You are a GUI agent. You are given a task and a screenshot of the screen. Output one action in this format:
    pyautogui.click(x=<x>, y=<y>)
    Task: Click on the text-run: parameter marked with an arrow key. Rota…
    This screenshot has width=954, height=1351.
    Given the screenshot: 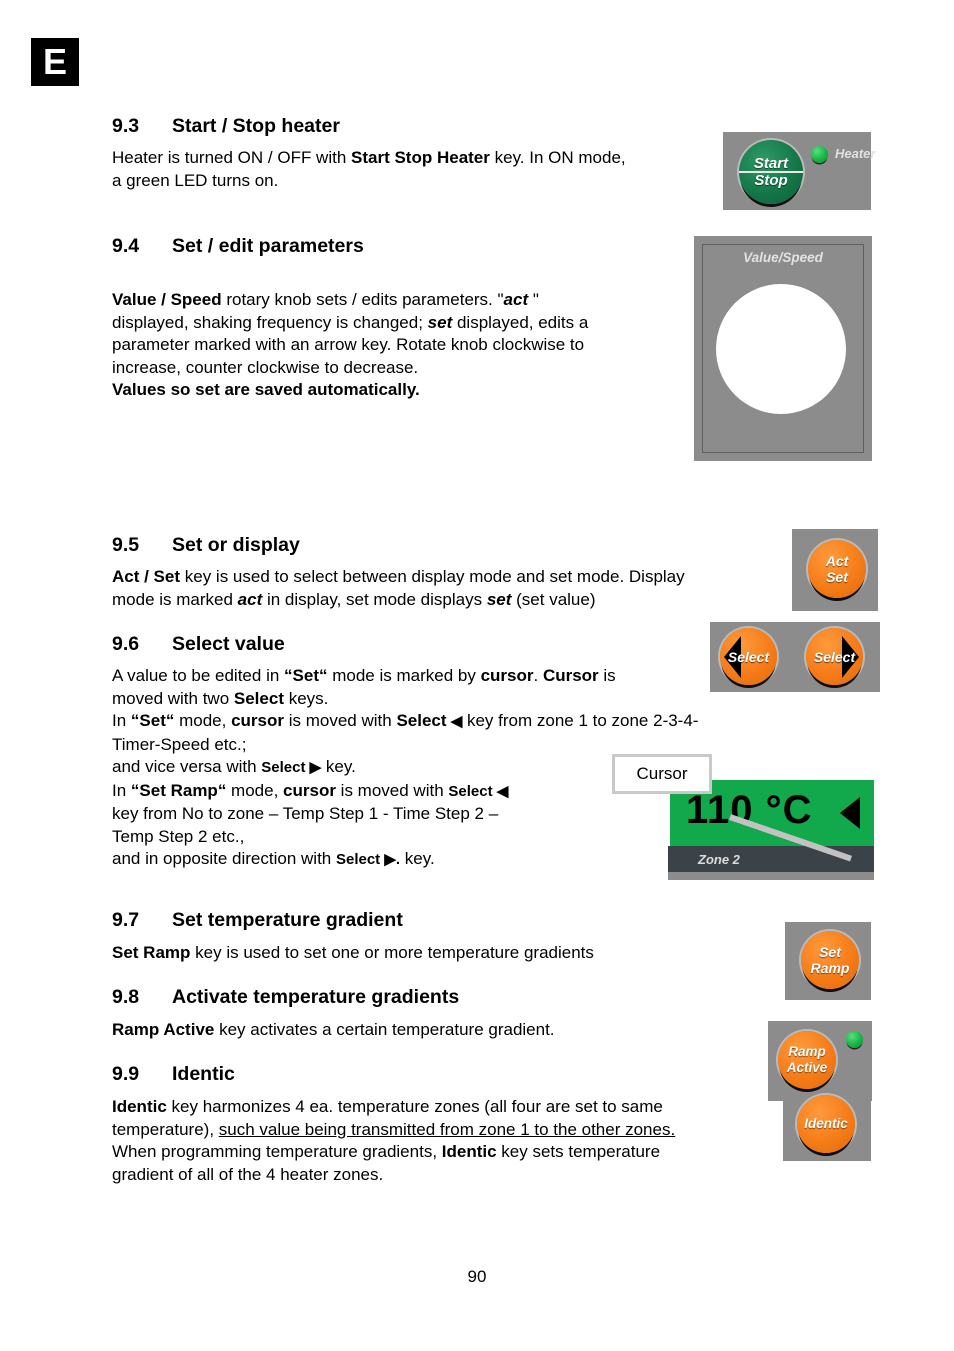 What is the action you would take?
    pyautogui.click(x=348, y=344)
    